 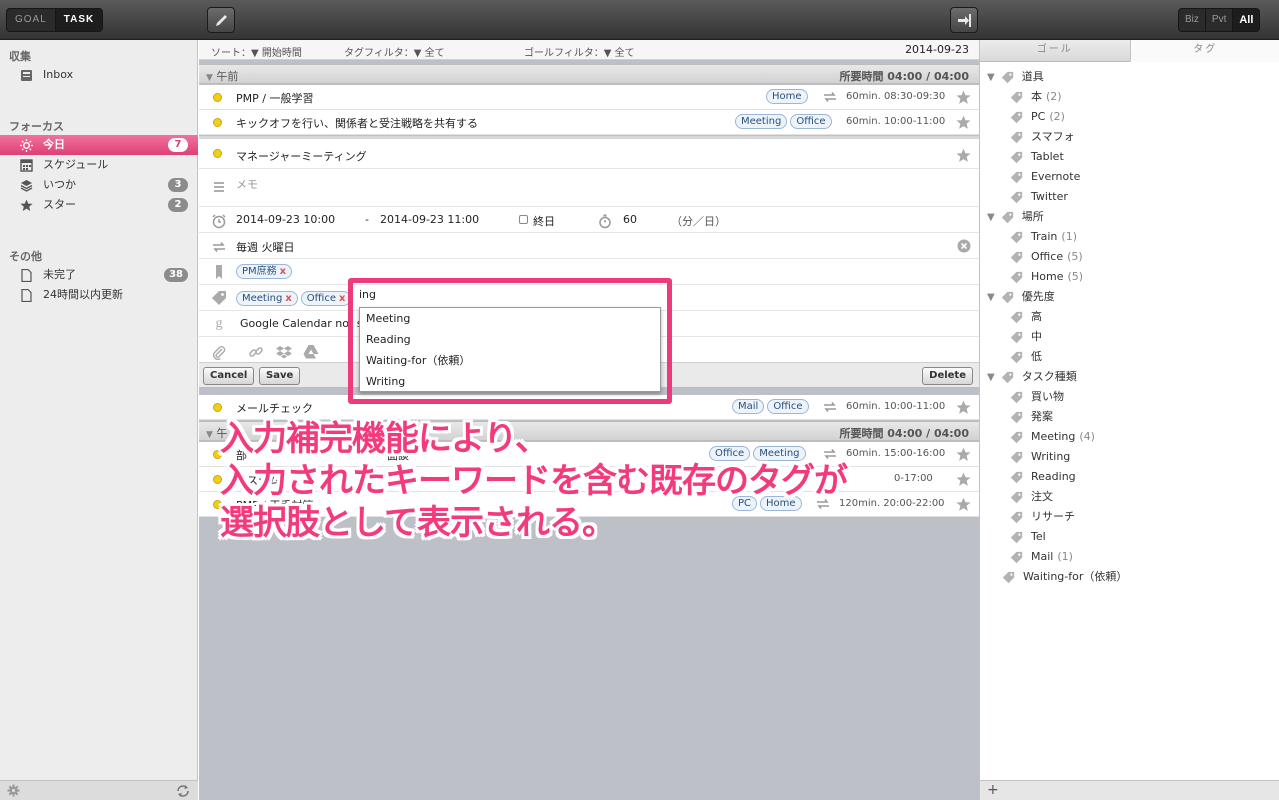 What do you see at coordinates (748, 406) in the screenshot?
I see `tag-chip: Mail` at bounding box center [748, 406].